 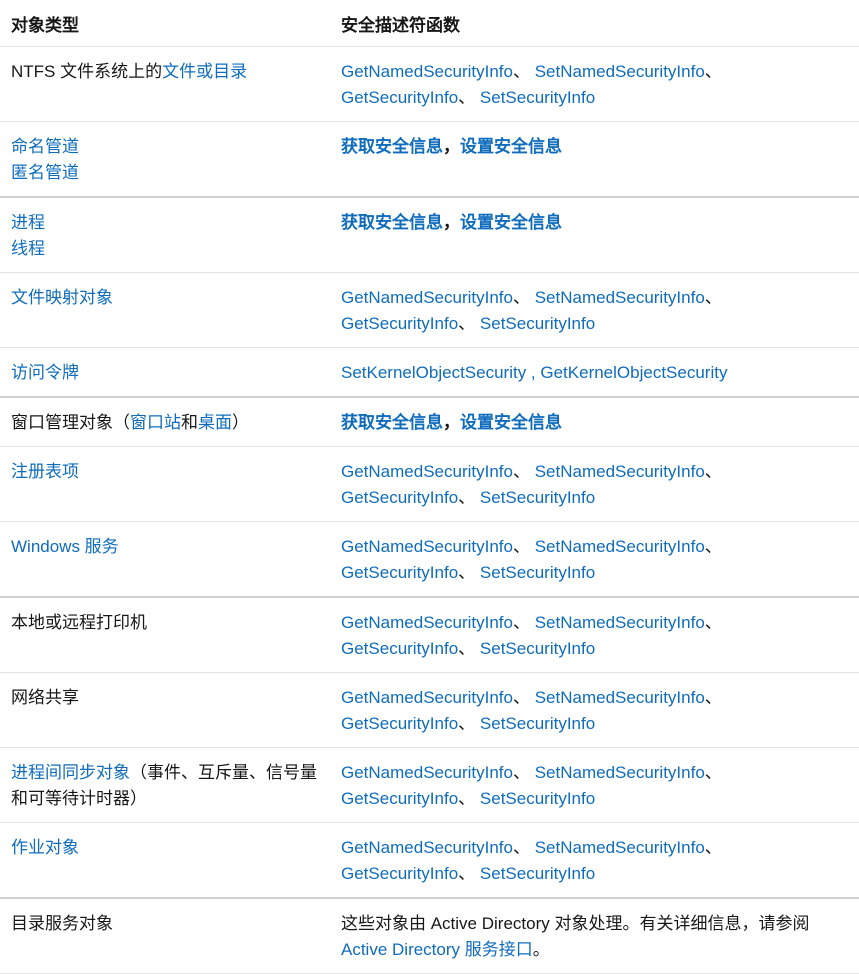 What do you see at coordinates (633, 372) in the screenshot?
I see `get-kernel-object-security-link: GetKernelObjectSecurity` at bounding box center [633, 372].